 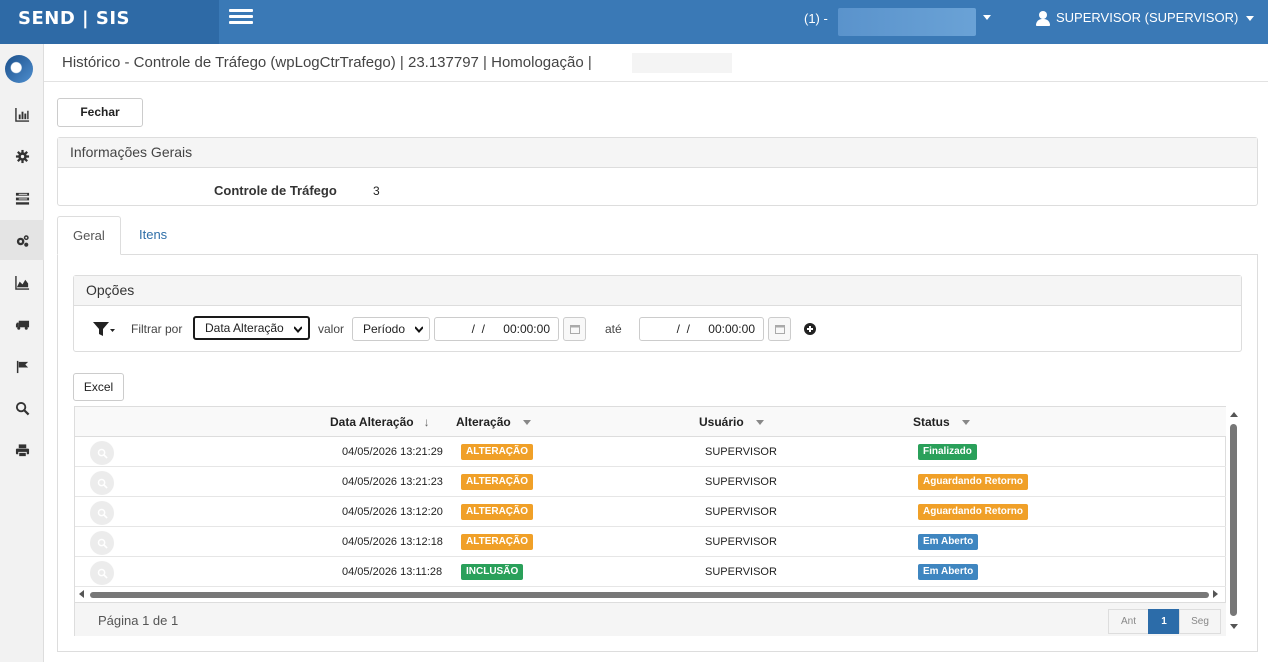 I want to click on date-from-value: / /, so click(x=475, y=329).